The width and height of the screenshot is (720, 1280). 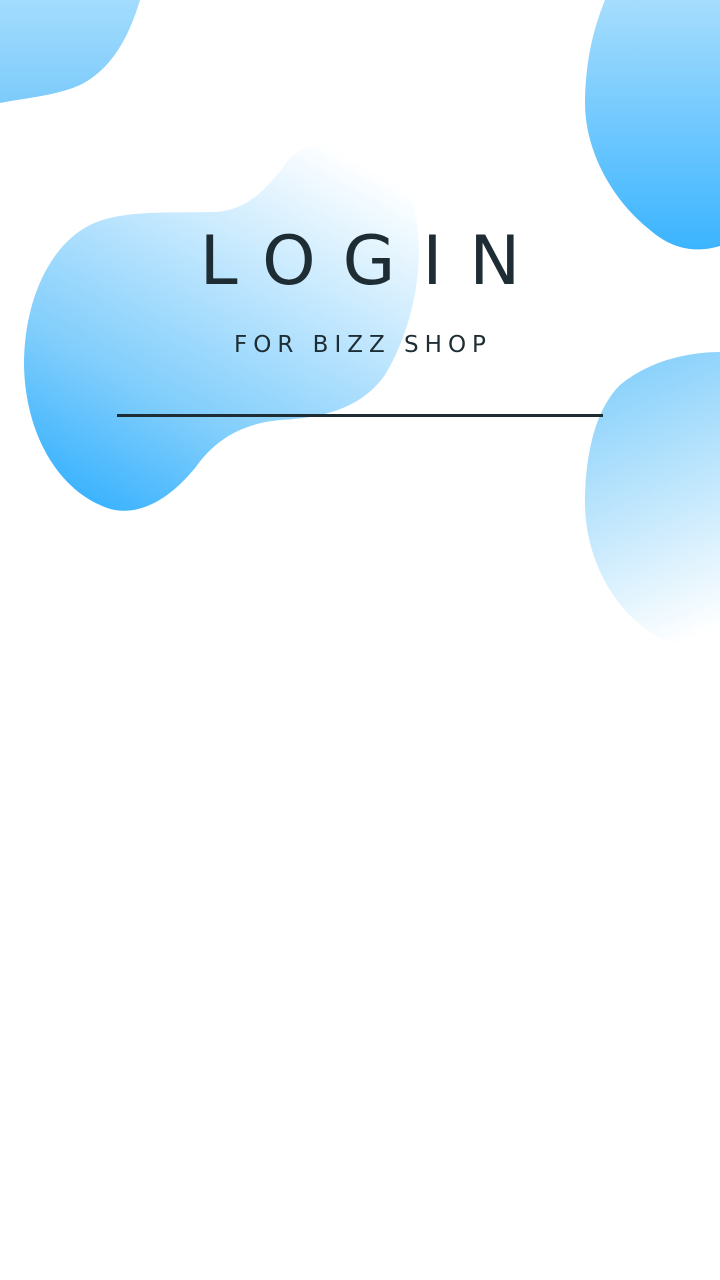 I want to click on blob-top-left, so click(x=70, y=51).